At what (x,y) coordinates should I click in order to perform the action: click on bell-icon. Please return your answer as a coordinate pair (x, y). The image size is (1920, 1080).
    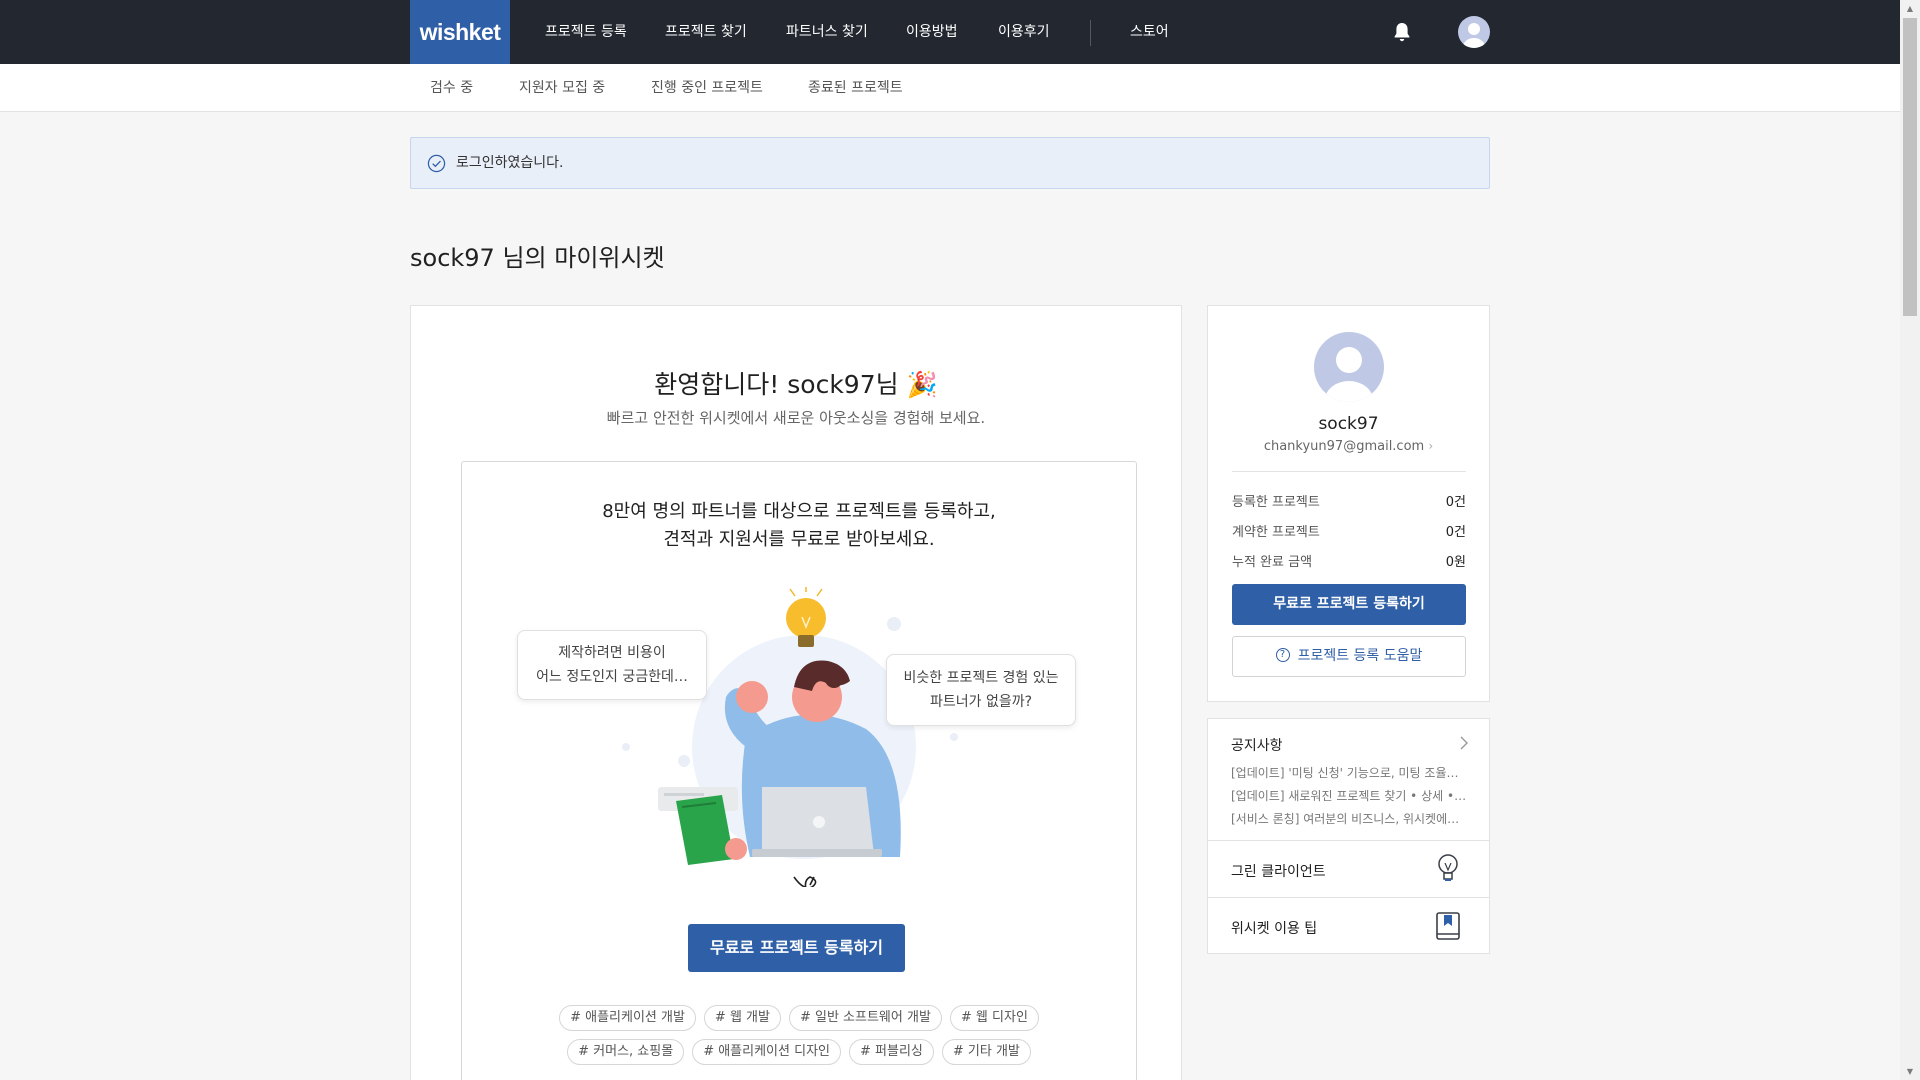
    Looking at the image, I should click on (1402, 32).